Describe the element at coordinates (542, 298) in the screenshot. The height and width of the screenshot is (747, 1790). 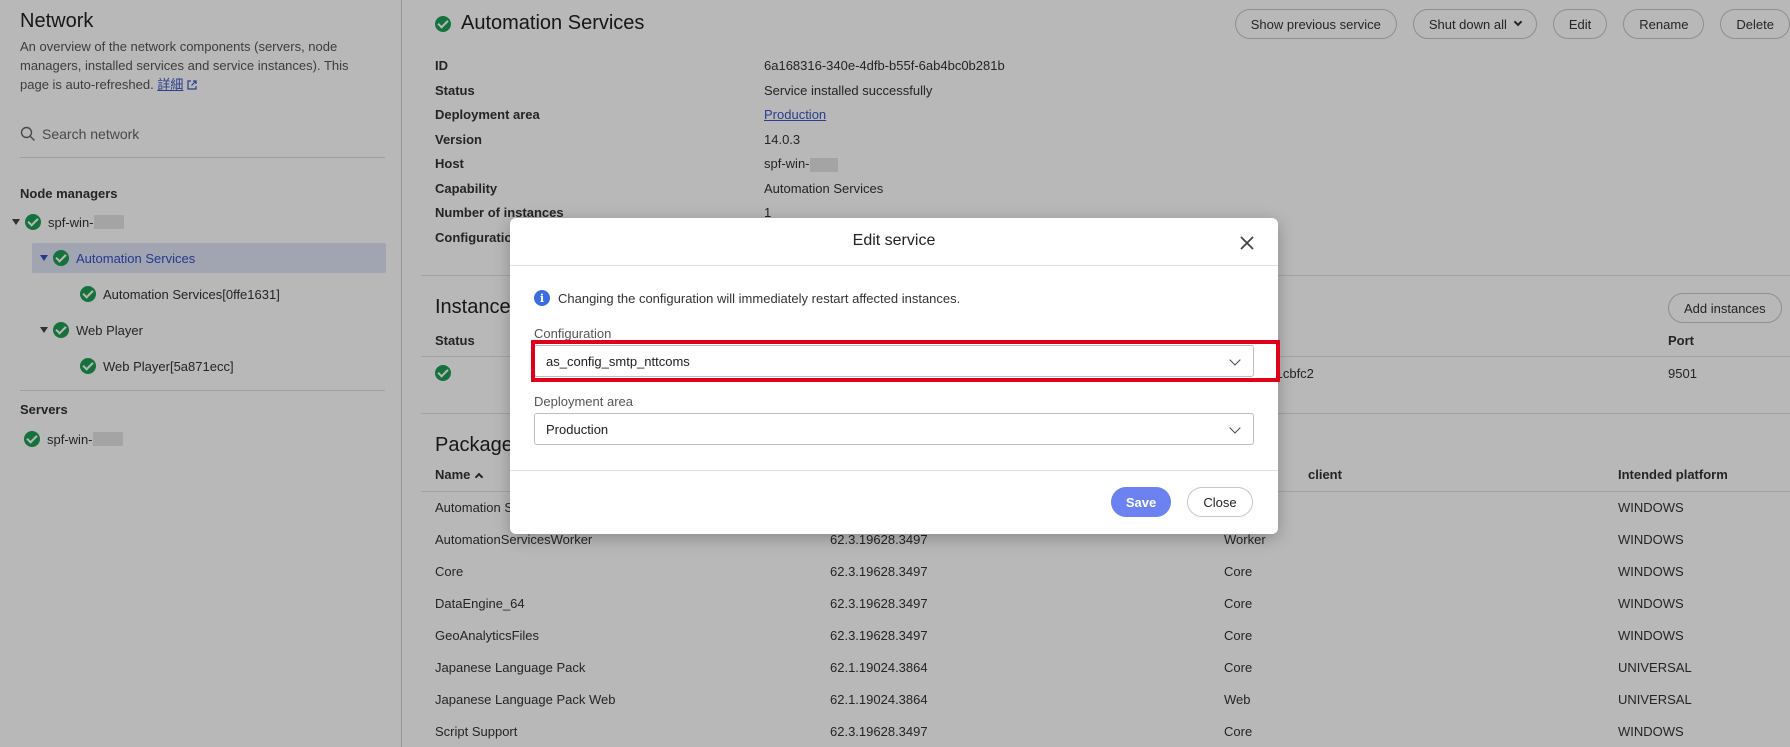
I see `info-icon: i` at that location.